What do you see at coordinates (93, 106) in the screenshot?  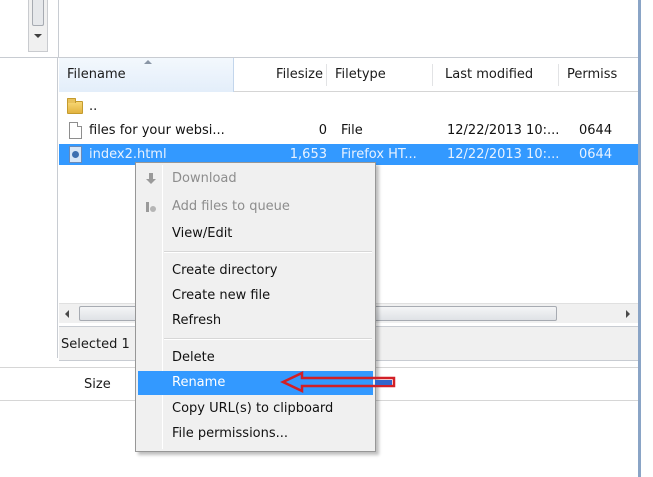 I see `filename-cell: ..` at bounding box center [93, 106].